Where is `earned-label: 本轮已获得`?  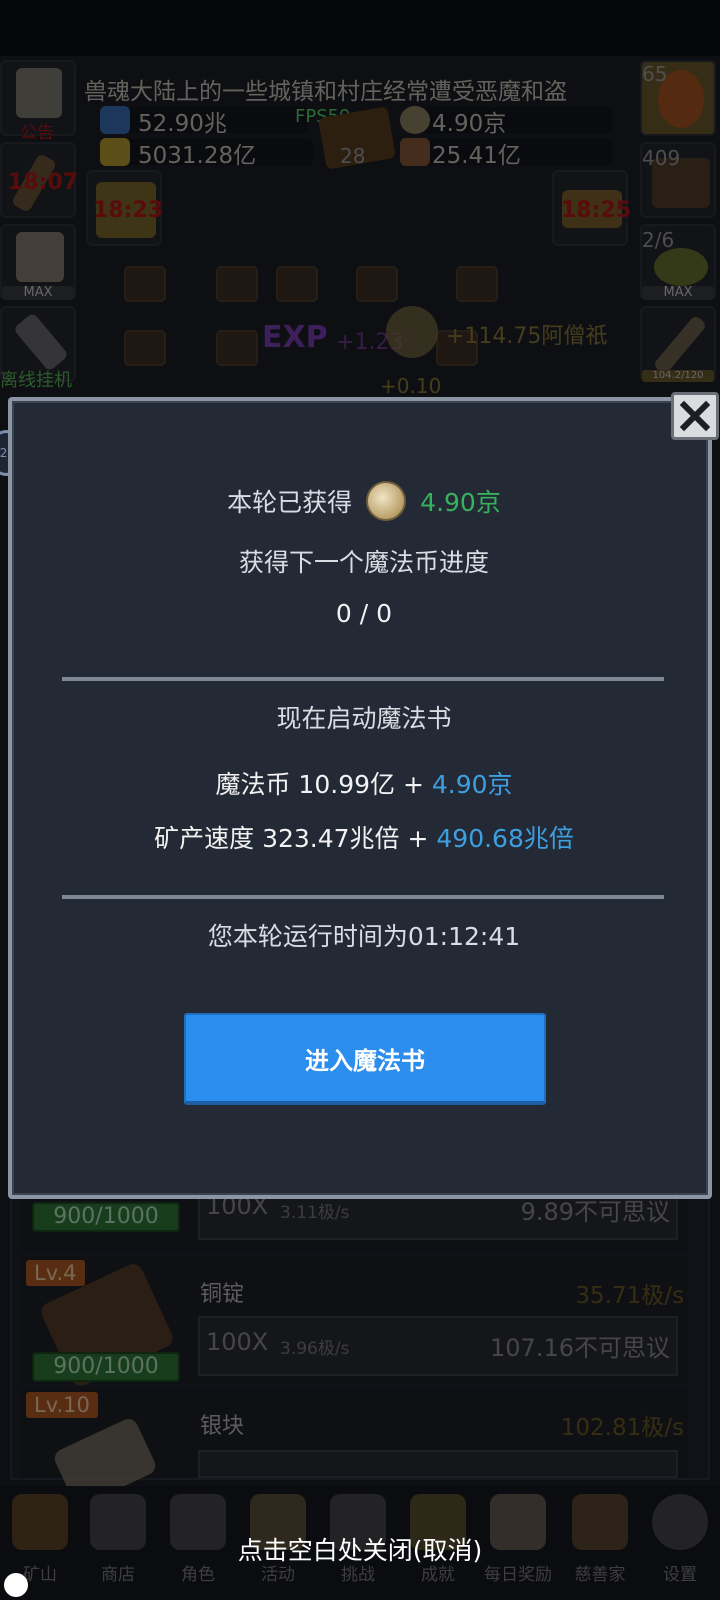 earned-label: 本轮已获得 is located at coordinates (290, 502).